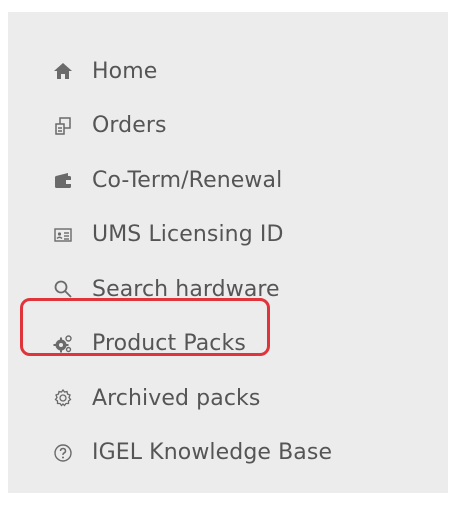 This screenshot has width=454, height=505. What do you see at coordinates (176, 398) in the screenshot?
I see `nav-item-label: Archived packs` at bounding box center [176, 398].